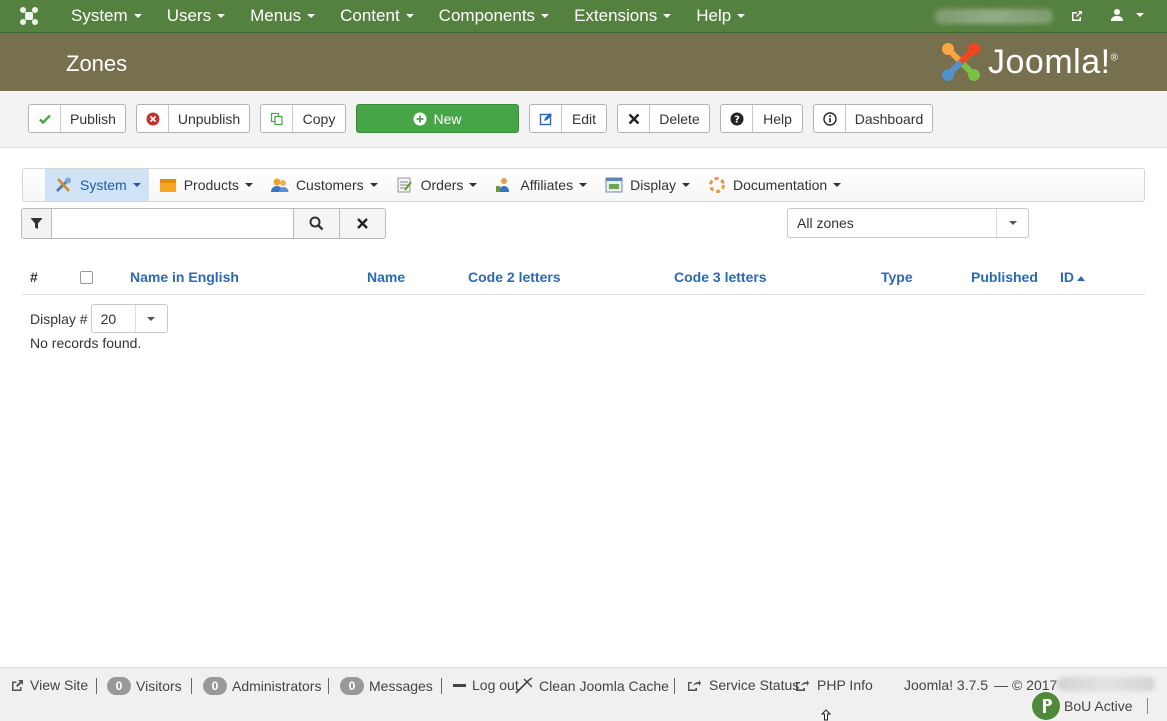  I want to click on delete-button: Delete, so click(663, 118).